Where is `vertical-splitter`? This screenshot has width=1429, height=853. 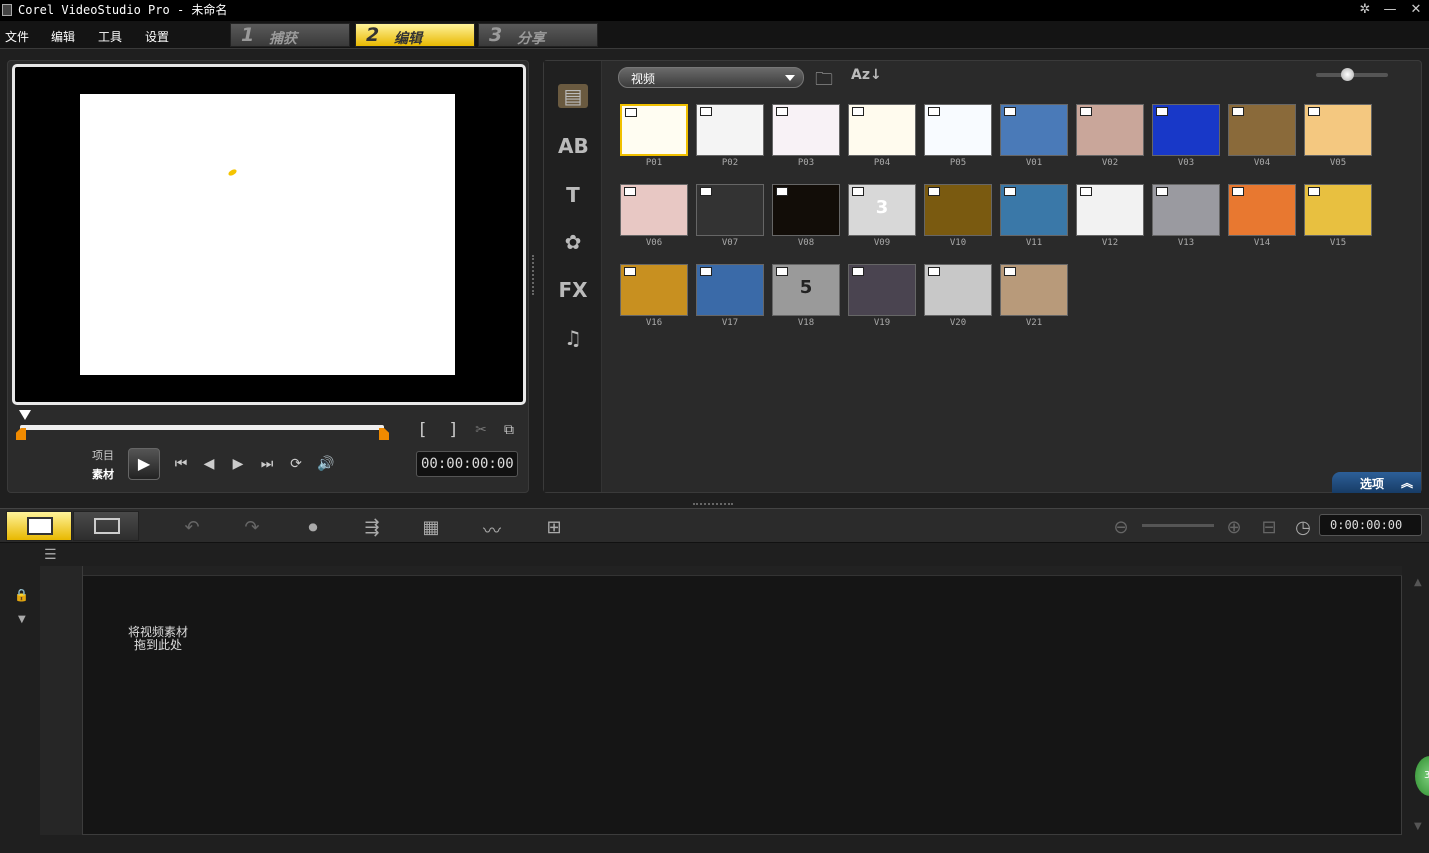 vertical-splitter is located at coordinates (533, 275).